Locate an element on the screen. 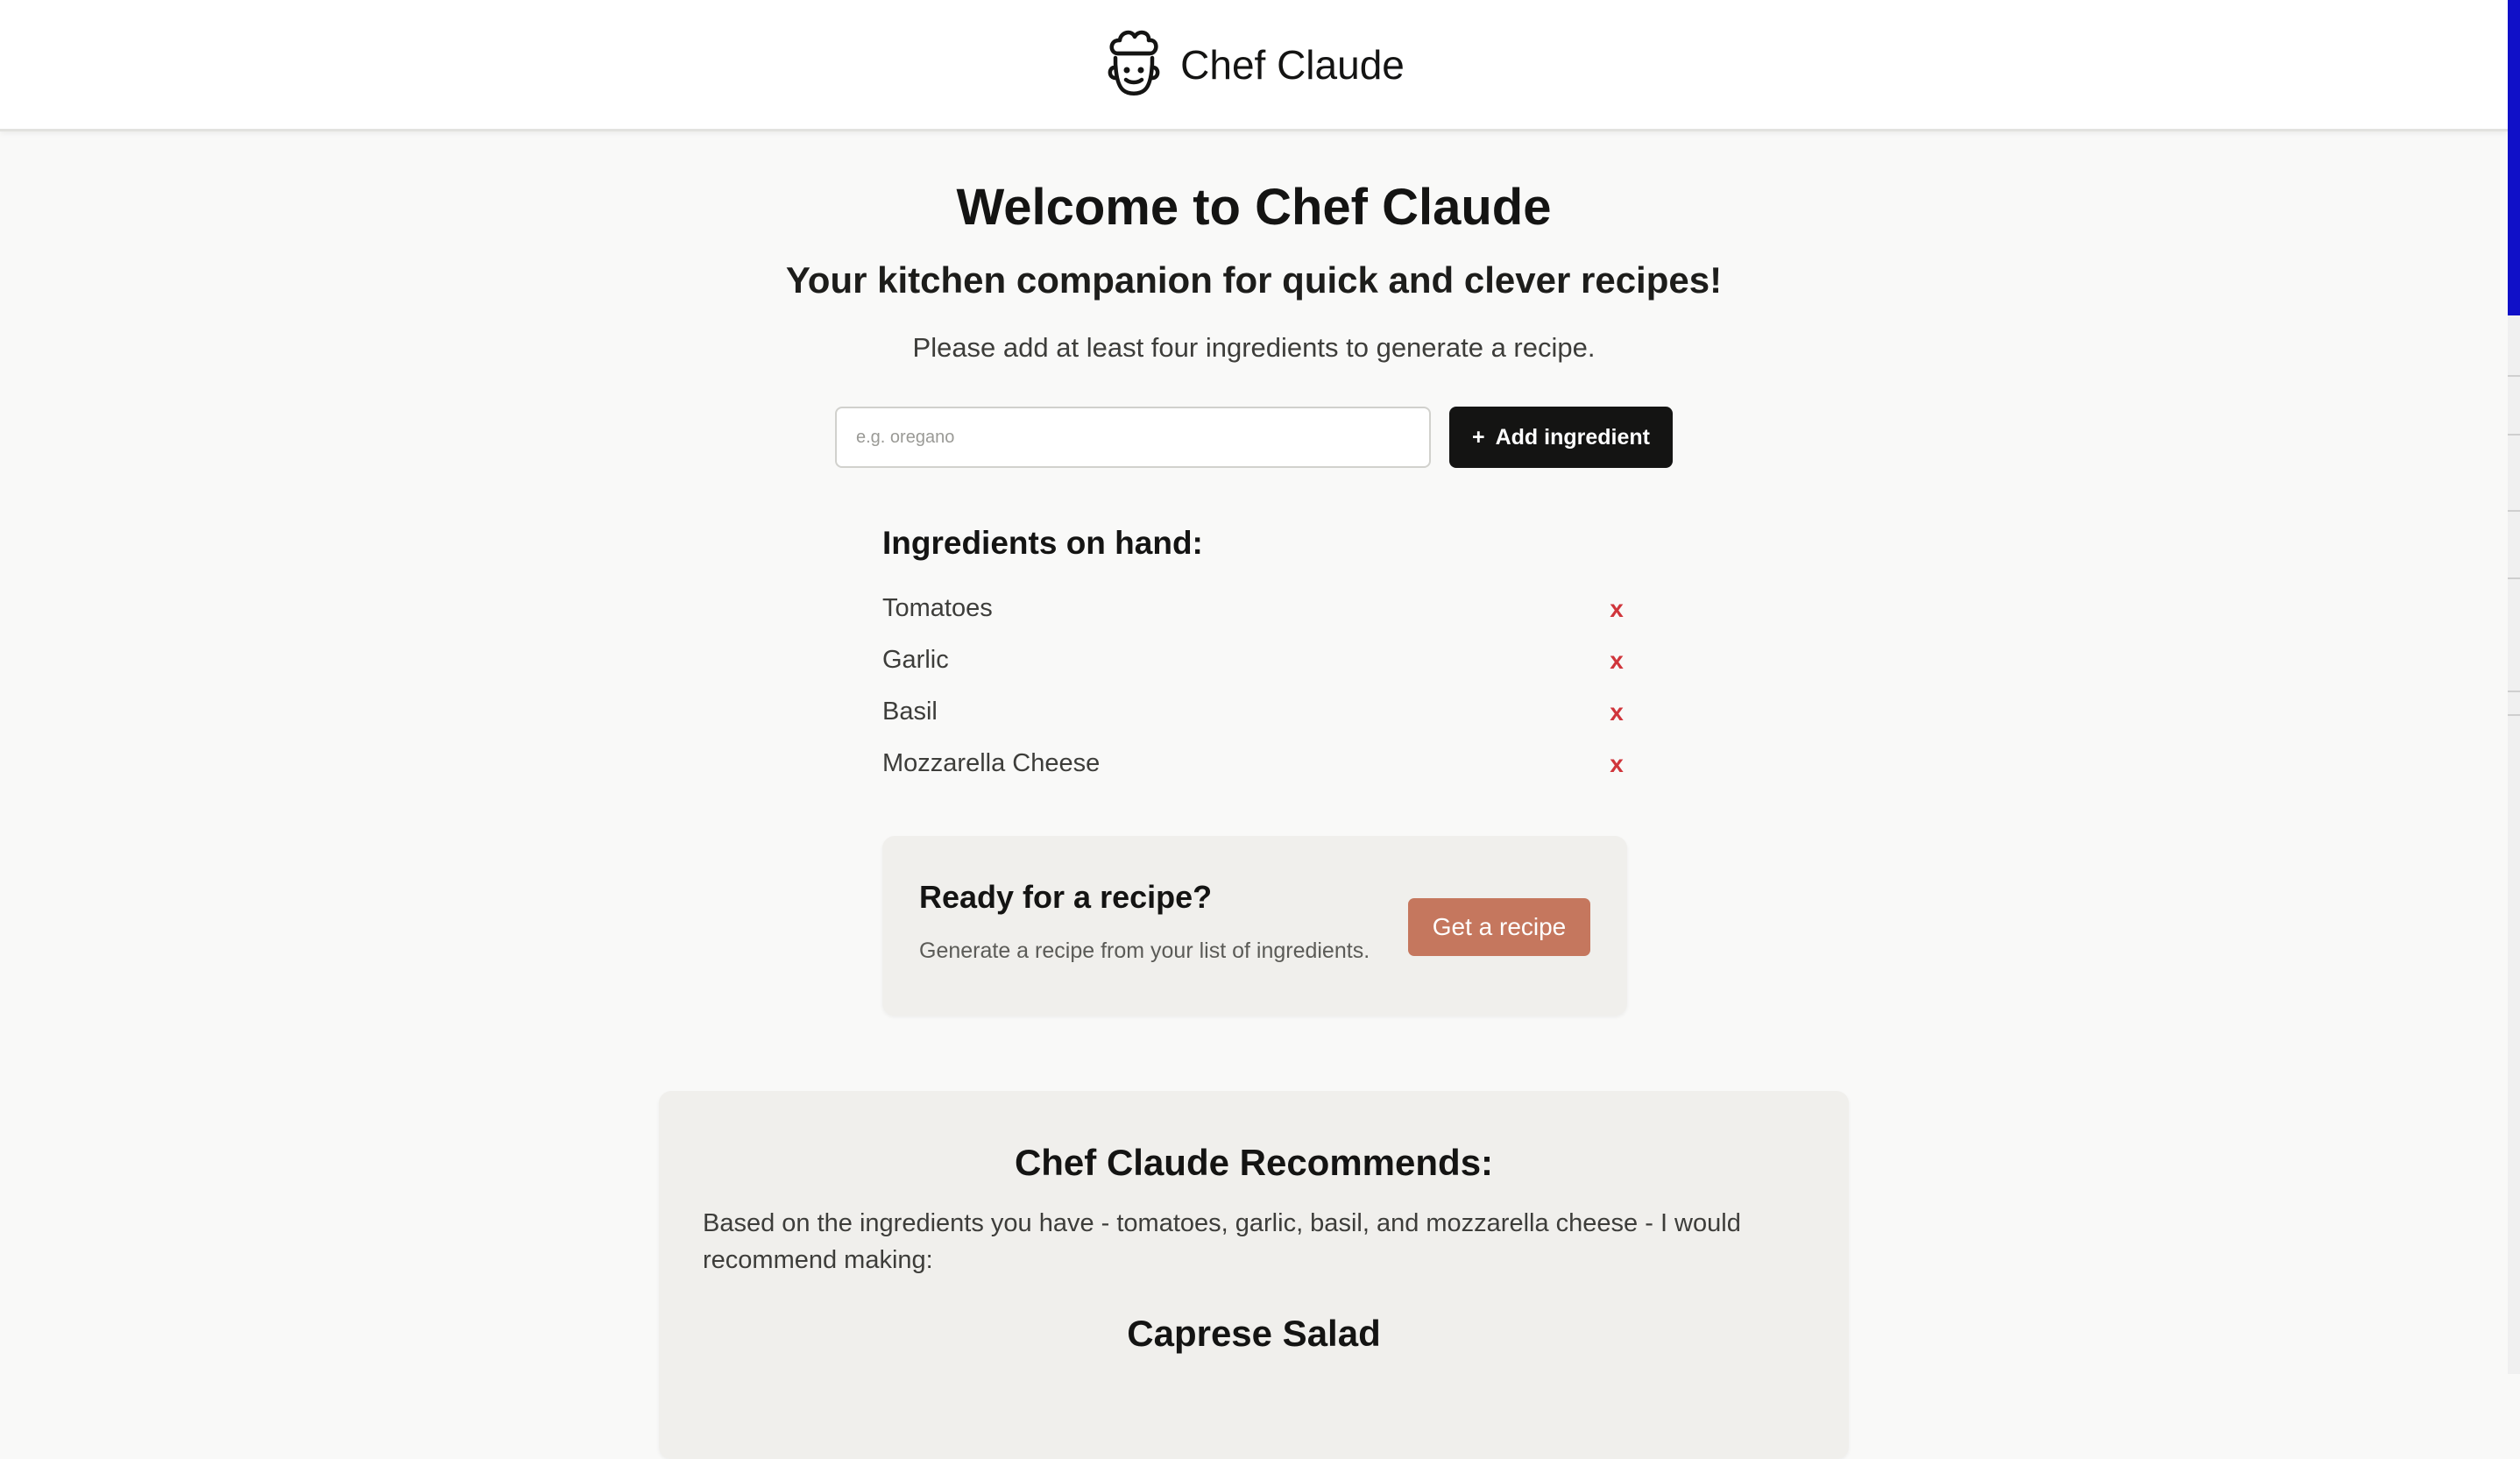  app-title: Chef Claude is located at coordinates (1292, 64).